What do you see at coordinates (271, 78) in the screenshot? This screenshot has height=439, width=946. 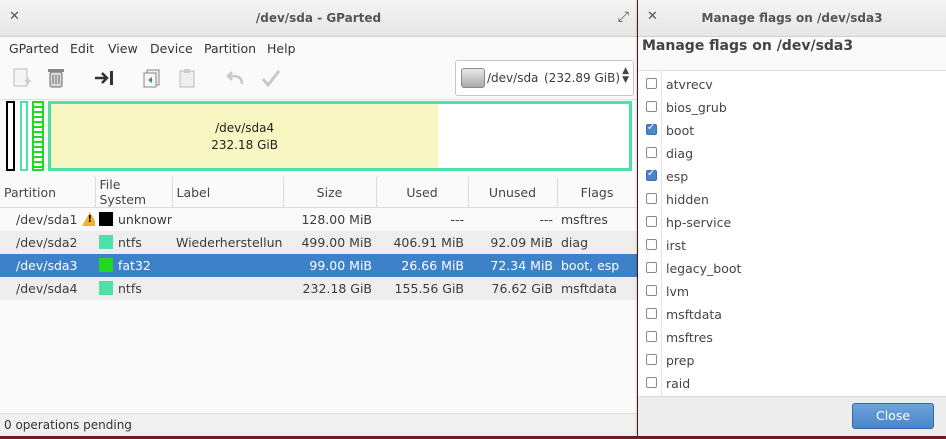 I see `apply-icon` at bounding box center [271, 78].